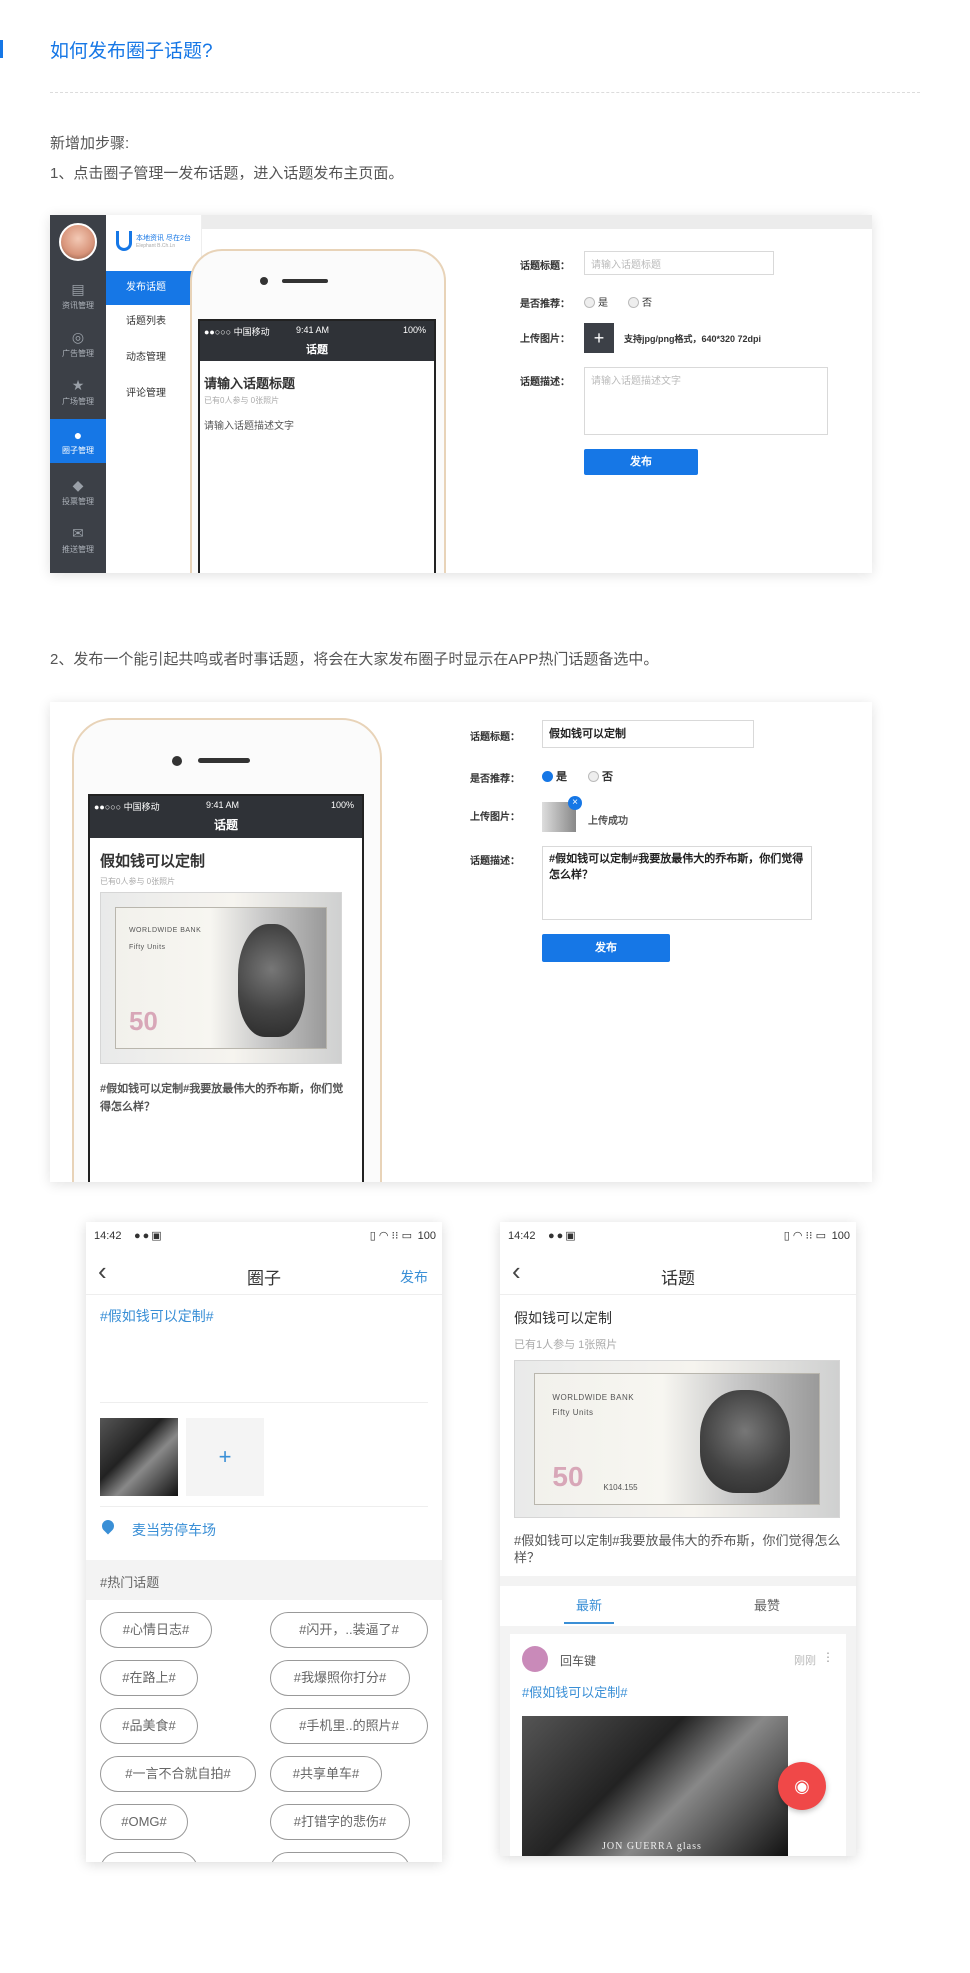  I want to click on tab-underline, so click(589, 1623).